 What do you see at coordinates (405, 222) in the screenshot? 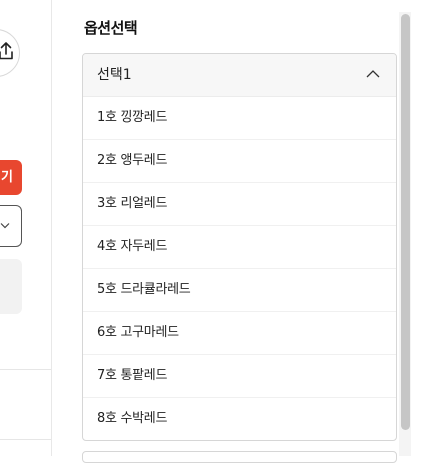
I see `scrollbar-thumb` at bounding box center [405, 222].